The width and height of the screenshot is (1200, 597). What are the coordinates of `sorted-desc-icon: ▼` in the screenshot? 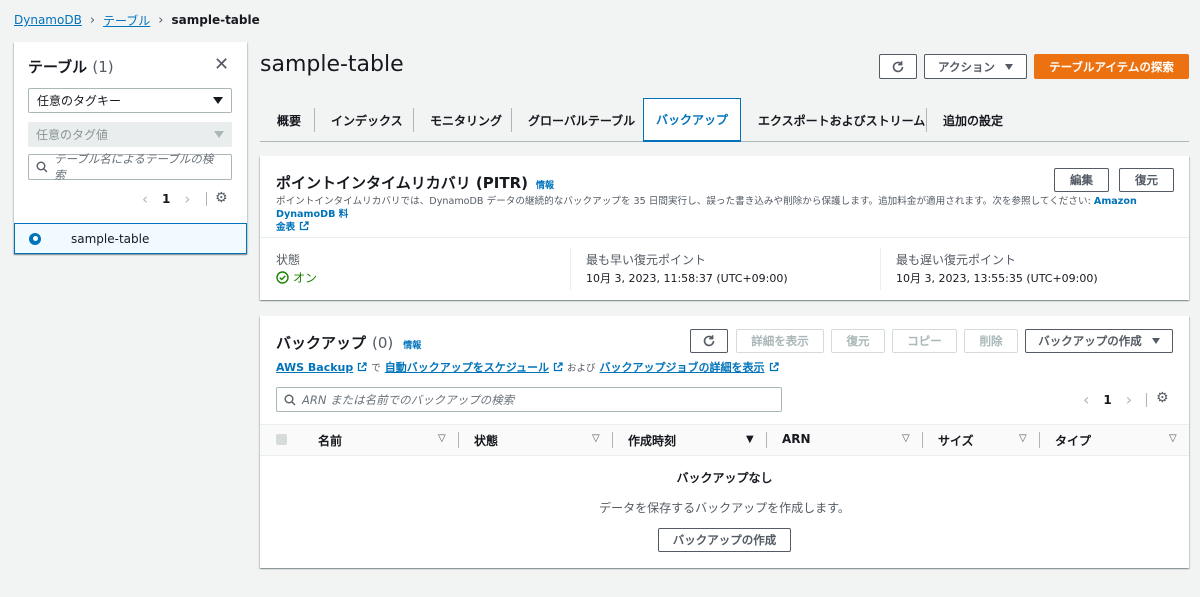 It's located at (750, 439).